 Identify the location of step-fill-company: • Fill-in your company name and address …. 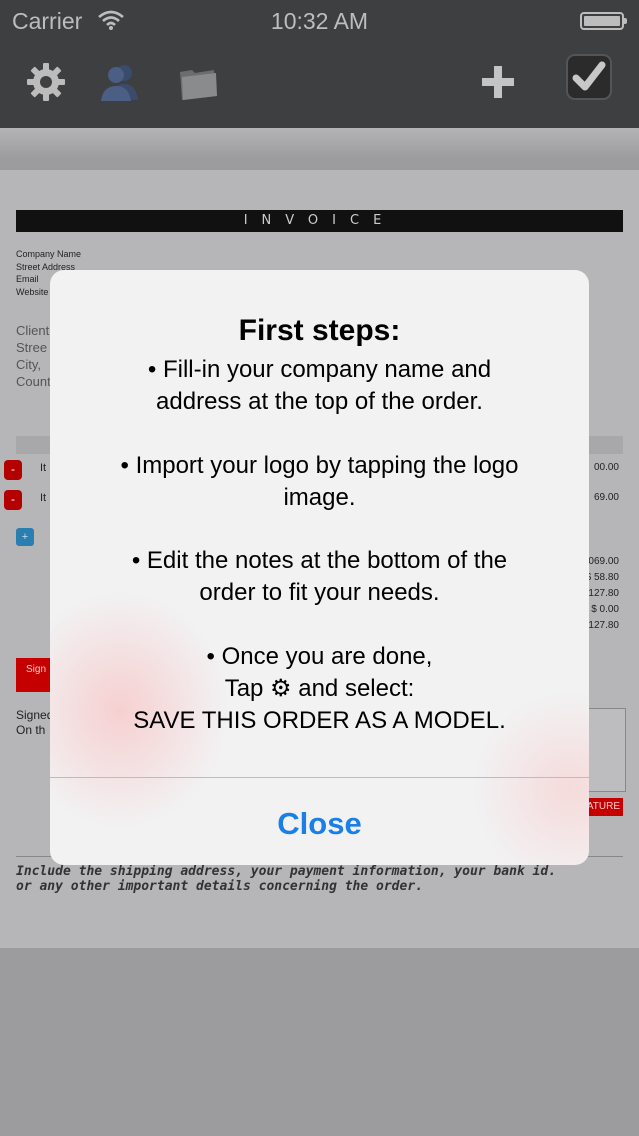
(319, 386).